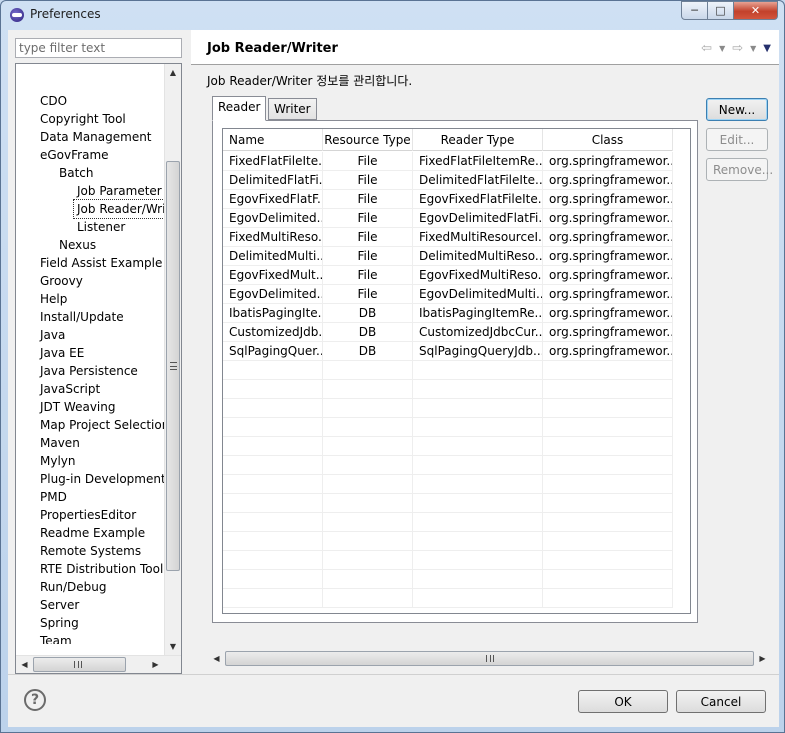 The image size is (785, 733). I want to click on tree-item: Help, so click(53, 299).